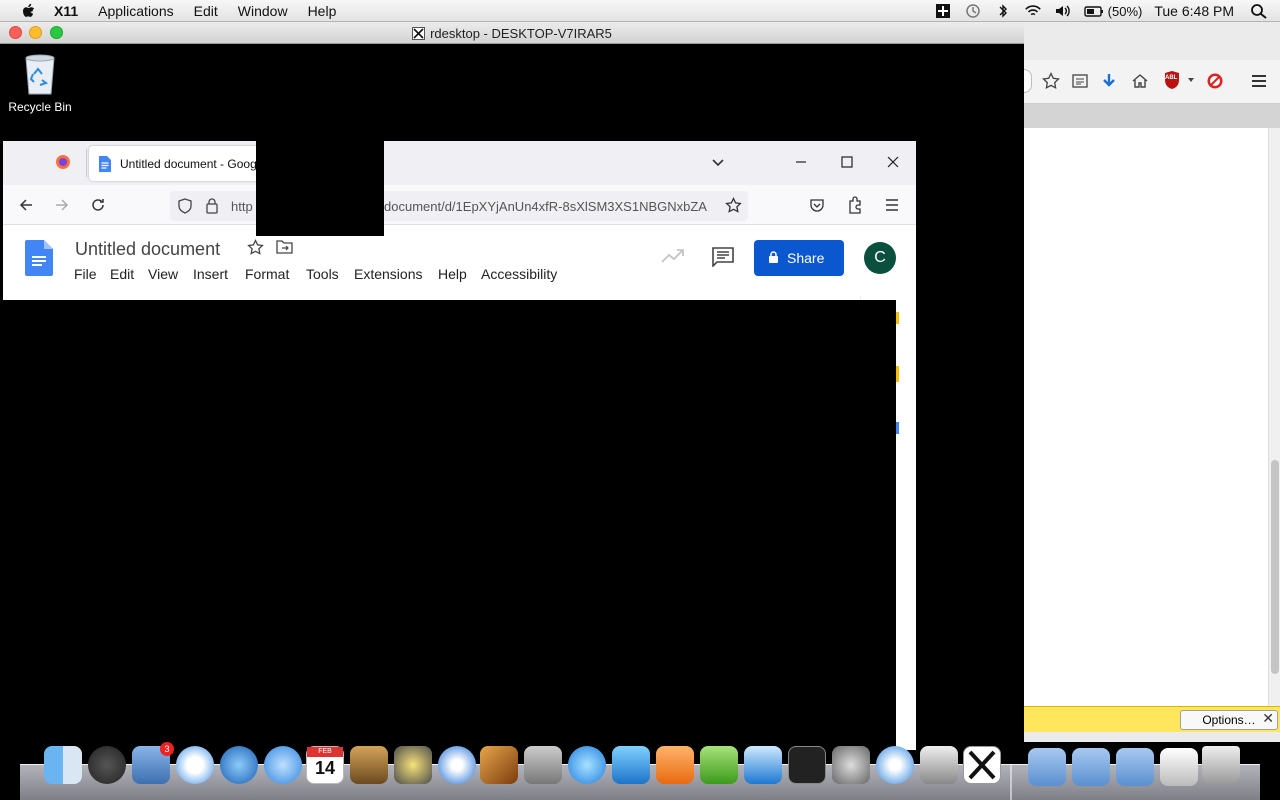 Image resolution: width=1280 pixels, height=800 pixels. What do you see at coordinates (847, 162) in the screenshot?
I see `maximize-icon` at bounding box center [847, 162].